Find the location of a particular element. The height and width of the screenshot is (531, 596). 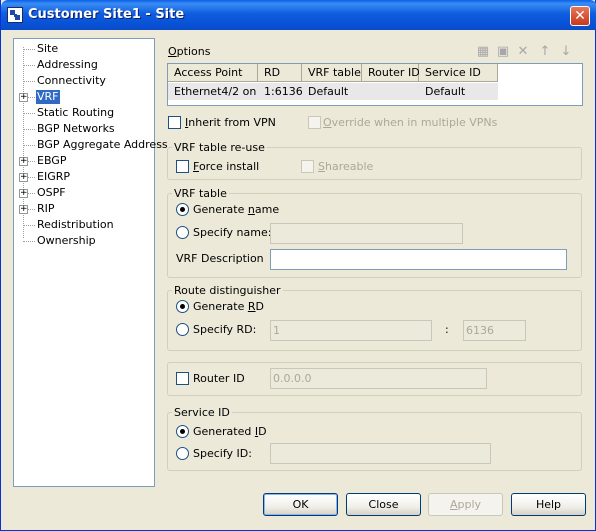

column-header-service-id: Service ID is located at coordinates (458, 73).